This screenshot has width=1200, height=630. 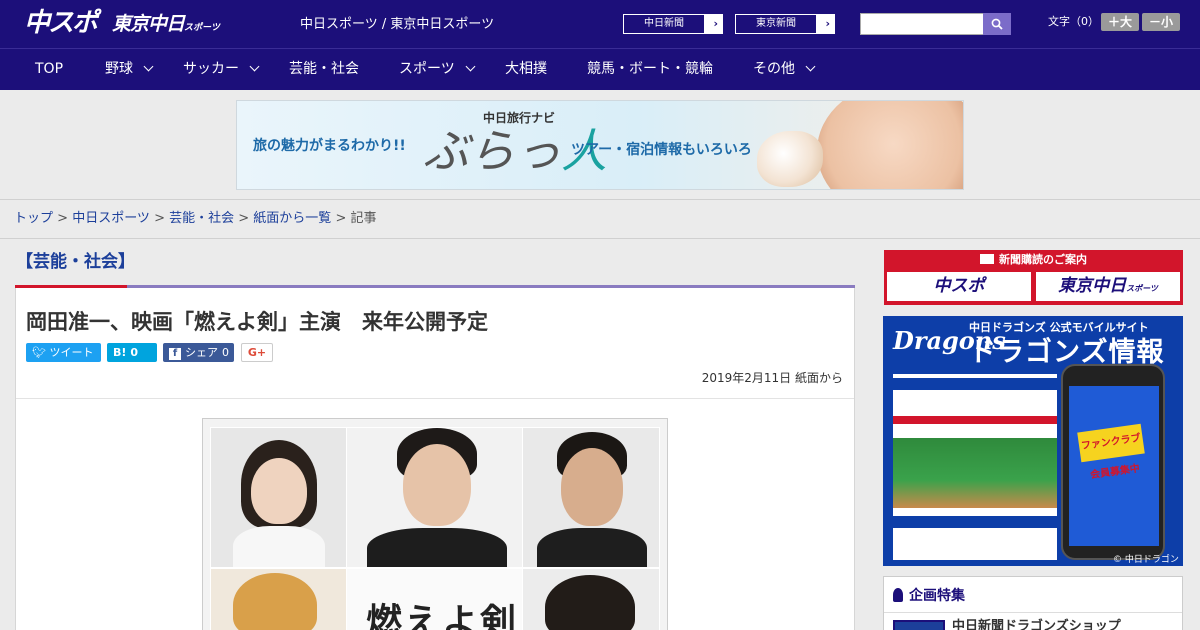 I want to click on nav-item-entertainment: 芸能・社会, so click(x=324, y=70).